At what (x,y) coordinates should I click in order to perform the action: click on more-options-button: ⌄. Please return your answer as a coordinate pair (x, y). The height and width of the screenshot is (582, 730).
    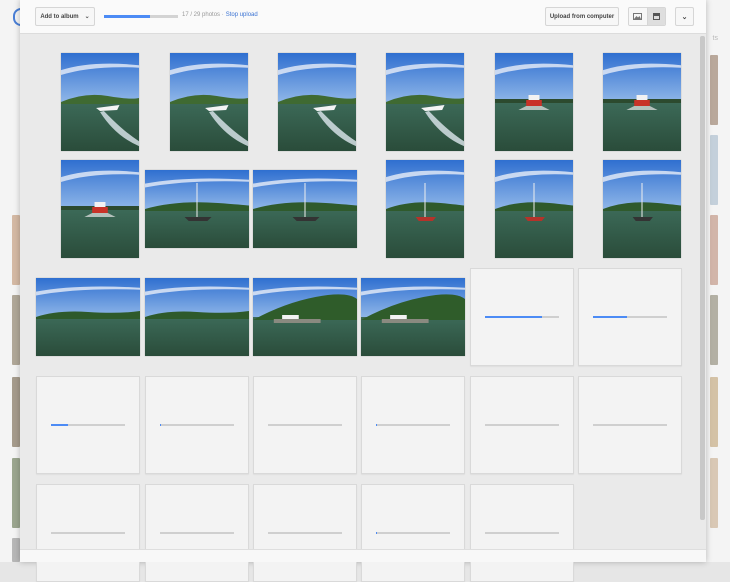
    Looking at the image, I should click on (684, 16).